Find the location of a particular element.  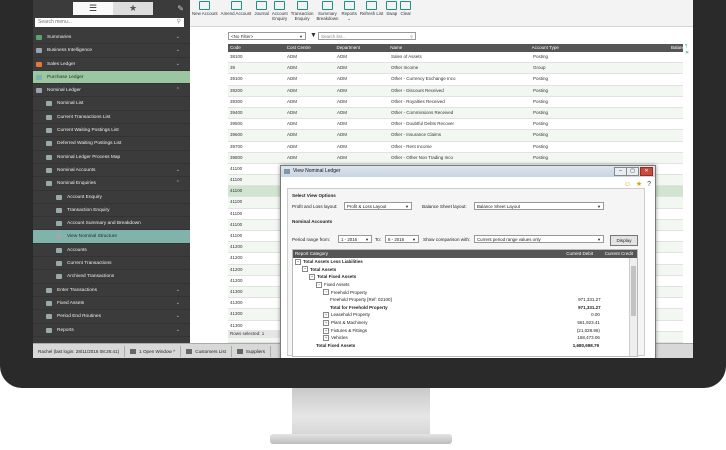

sidebar-item: Nominal Enquiries ⌃ is located at coordinates (111, 184).